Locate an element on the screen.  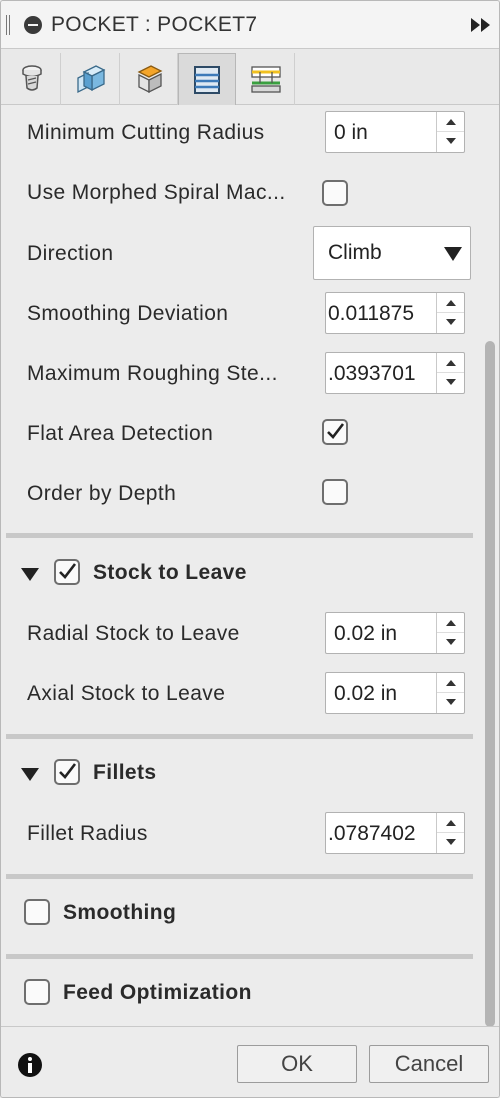
stock-to-leave-header: Stock to Leave is located at coordinates (243, 572).